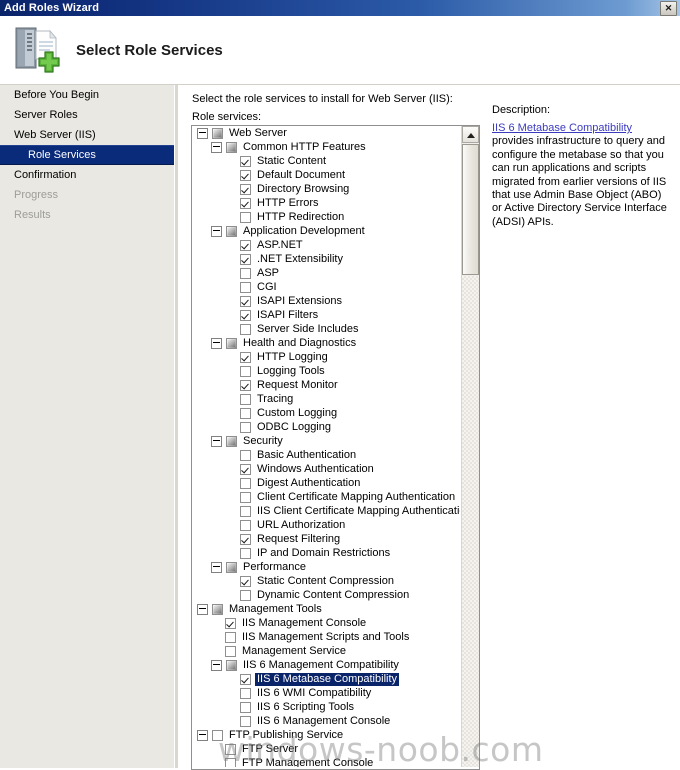 This screenshot has height=770, width=680. Describe the element at coordinates (326, 385) in the screenshot. I see `tree-row: Request Monitor` at that location.